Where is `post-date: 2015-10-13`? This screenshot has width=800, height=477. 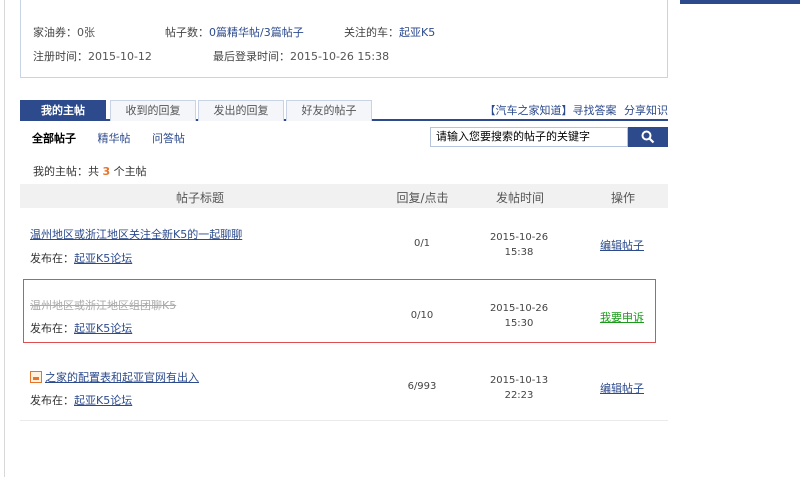 post-date: 2015-10-13 is located at coordinates (519, 380).